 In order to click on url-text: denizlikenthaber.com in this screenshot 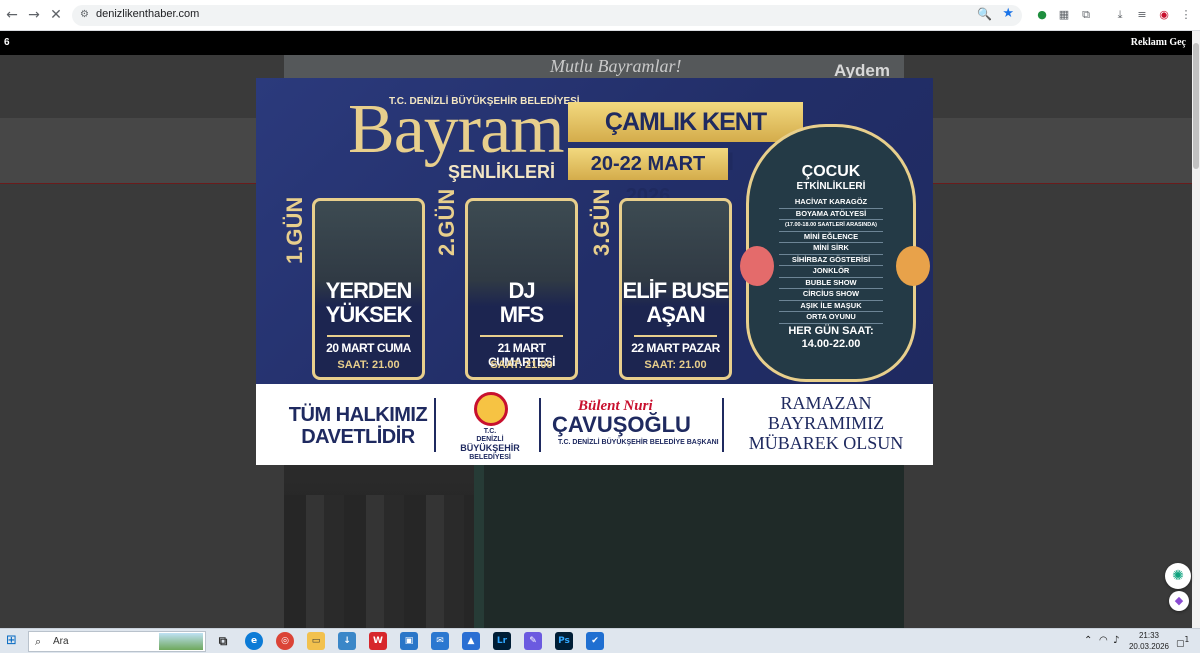, I will do `click(147, 14)`.